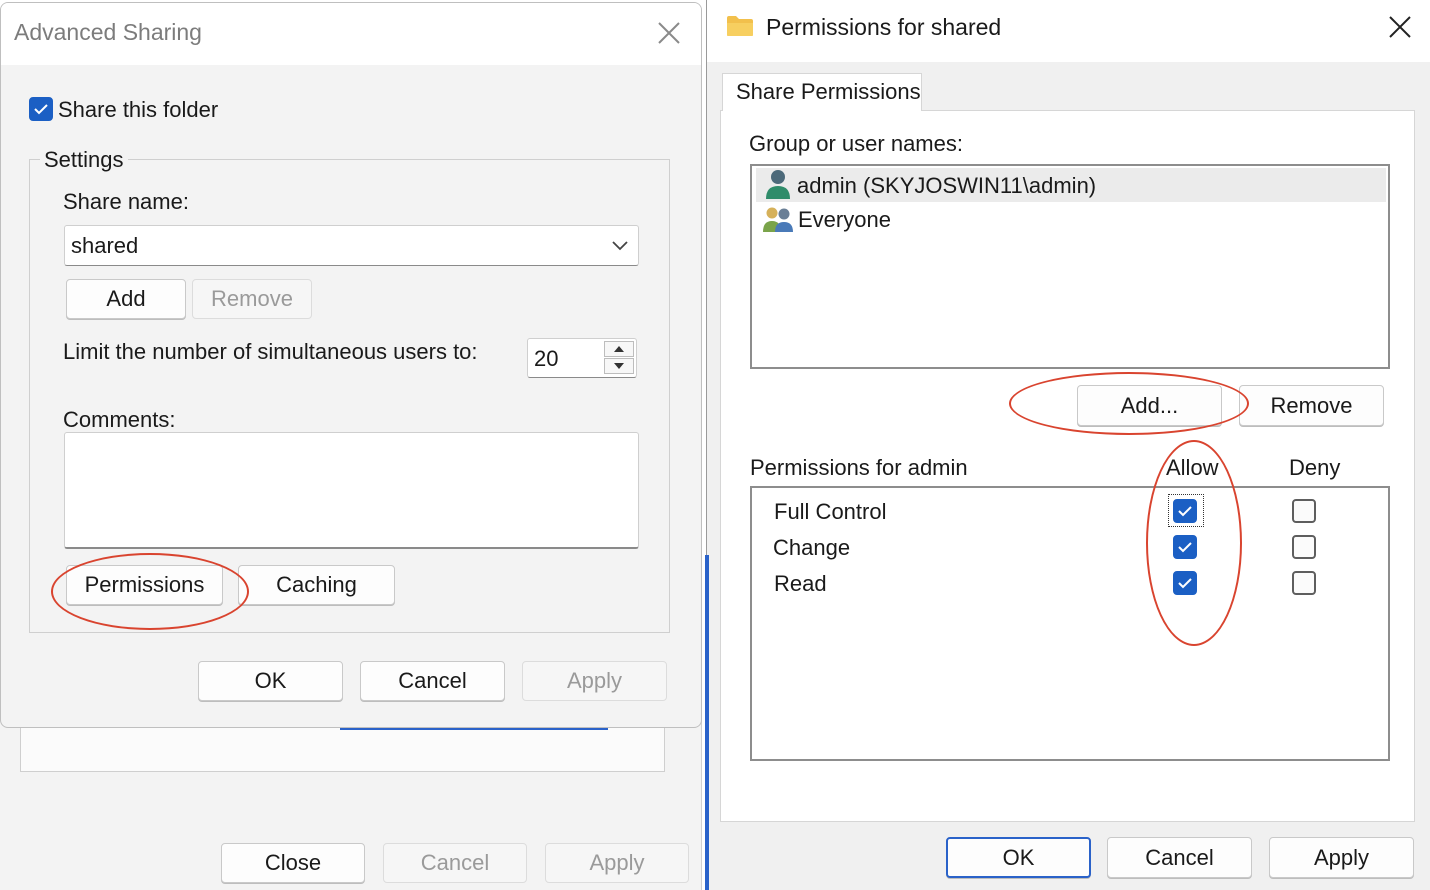 This screenshot has height=890, width=1430. What do you see at coordinates (1304, 547) in the screenshot?
I see `deny-change-checkbox` at bounding box center [1304, 547].